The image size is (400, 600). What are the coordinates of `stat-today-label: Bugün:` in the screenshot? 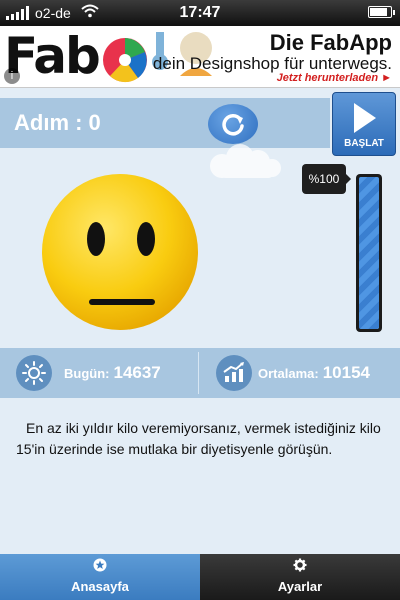 It's located at (87, 373).